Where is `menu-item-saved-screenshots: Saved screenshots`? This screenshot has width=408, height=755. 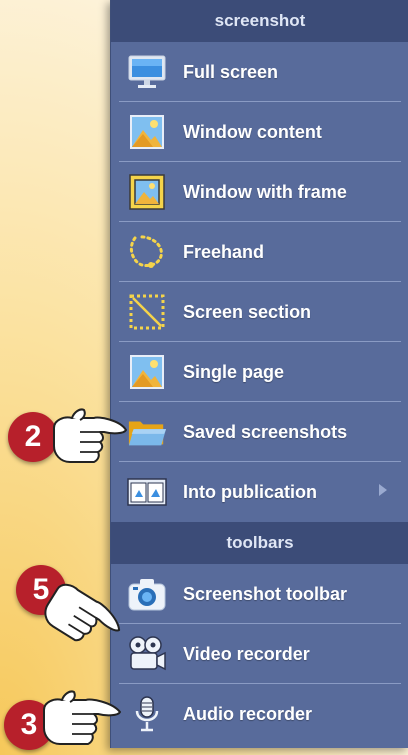 menu-item-saved-screenshots: Saved screenshots is located at coordinates (259, 432).